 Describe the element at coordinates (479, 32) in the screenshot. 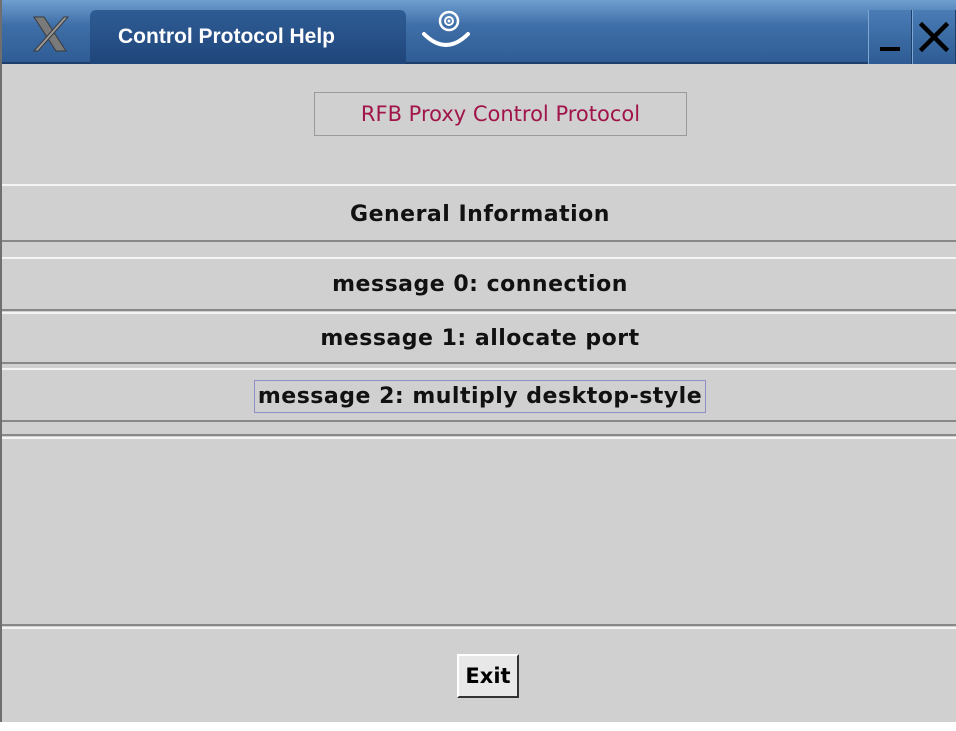

I see `title-bar: Control Protocol Help` at that location.